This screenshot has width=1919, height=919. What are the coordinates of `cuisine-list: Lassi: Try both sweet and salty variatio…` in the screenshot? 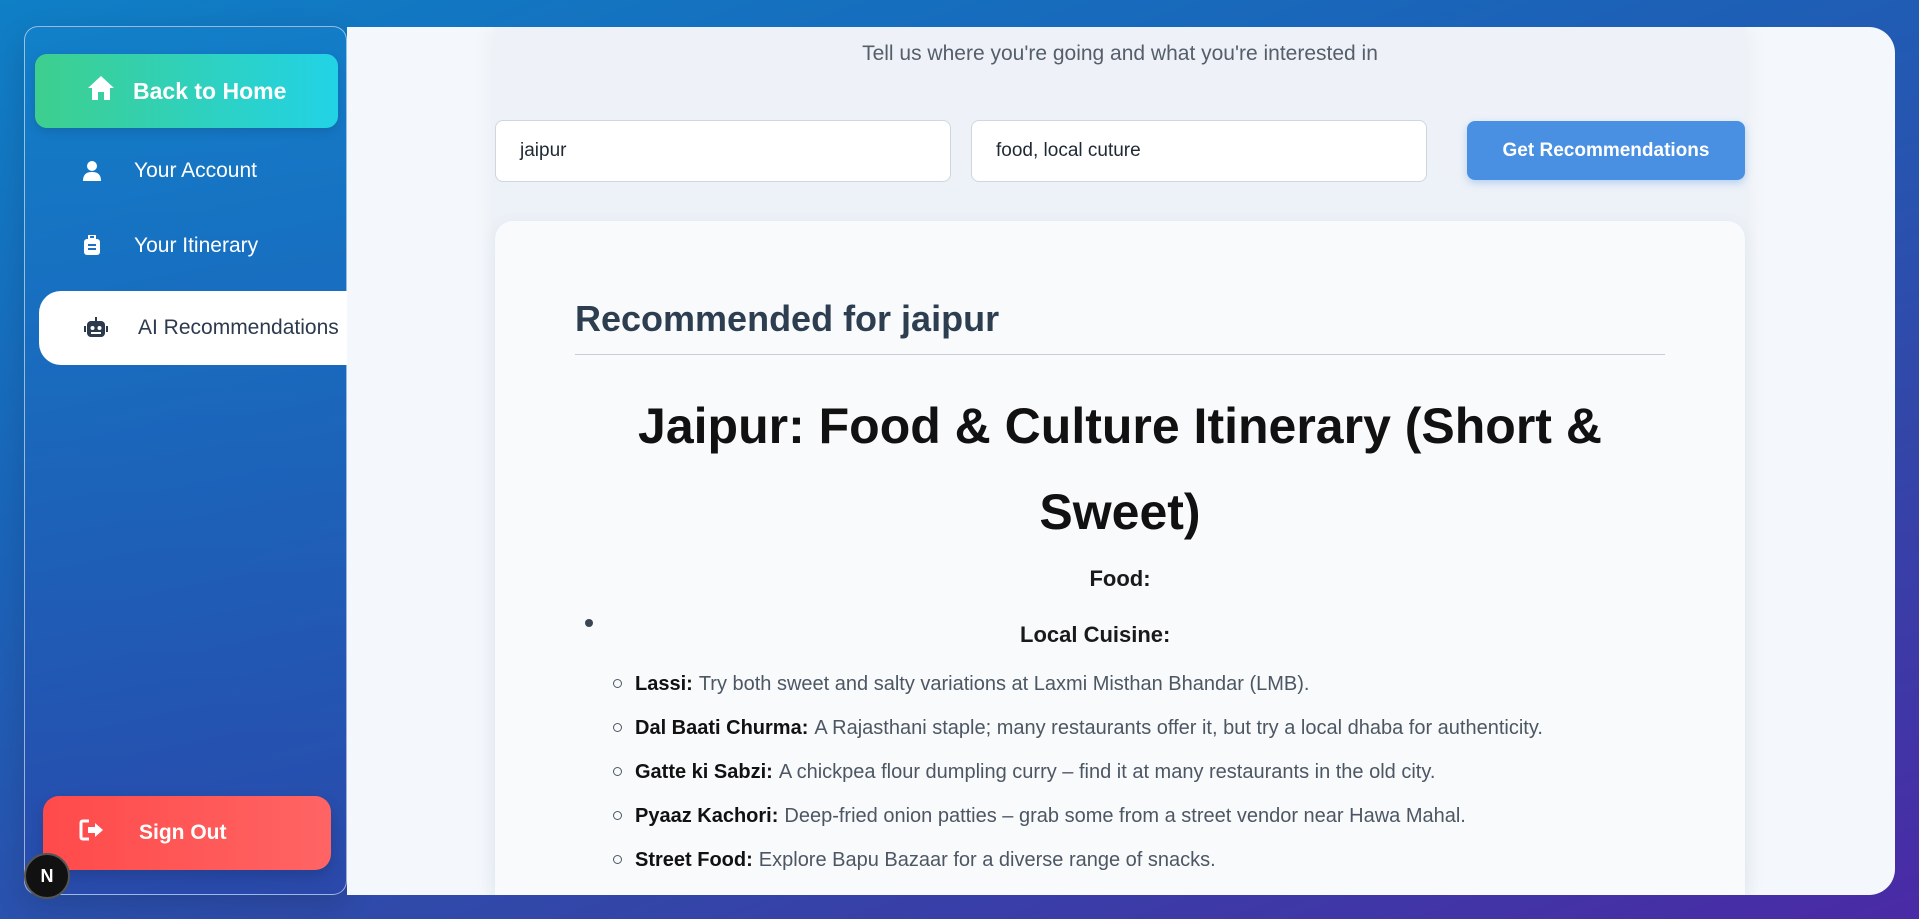 It's located at (1163, 772).